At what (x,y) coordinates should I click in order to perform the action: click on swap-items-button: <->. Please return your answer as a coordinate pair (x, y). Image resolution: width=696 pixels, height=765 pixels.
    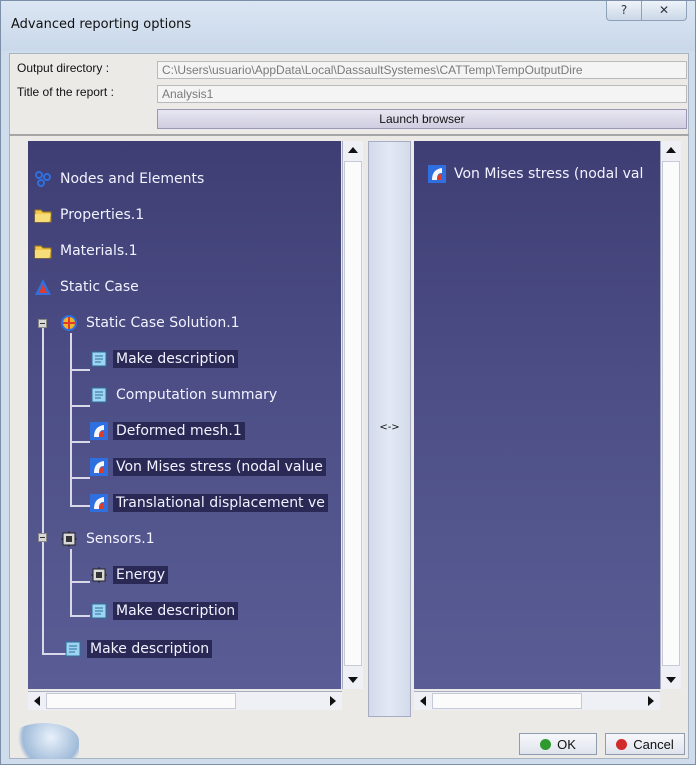
    Looking at the image, I should click on (389, 429).